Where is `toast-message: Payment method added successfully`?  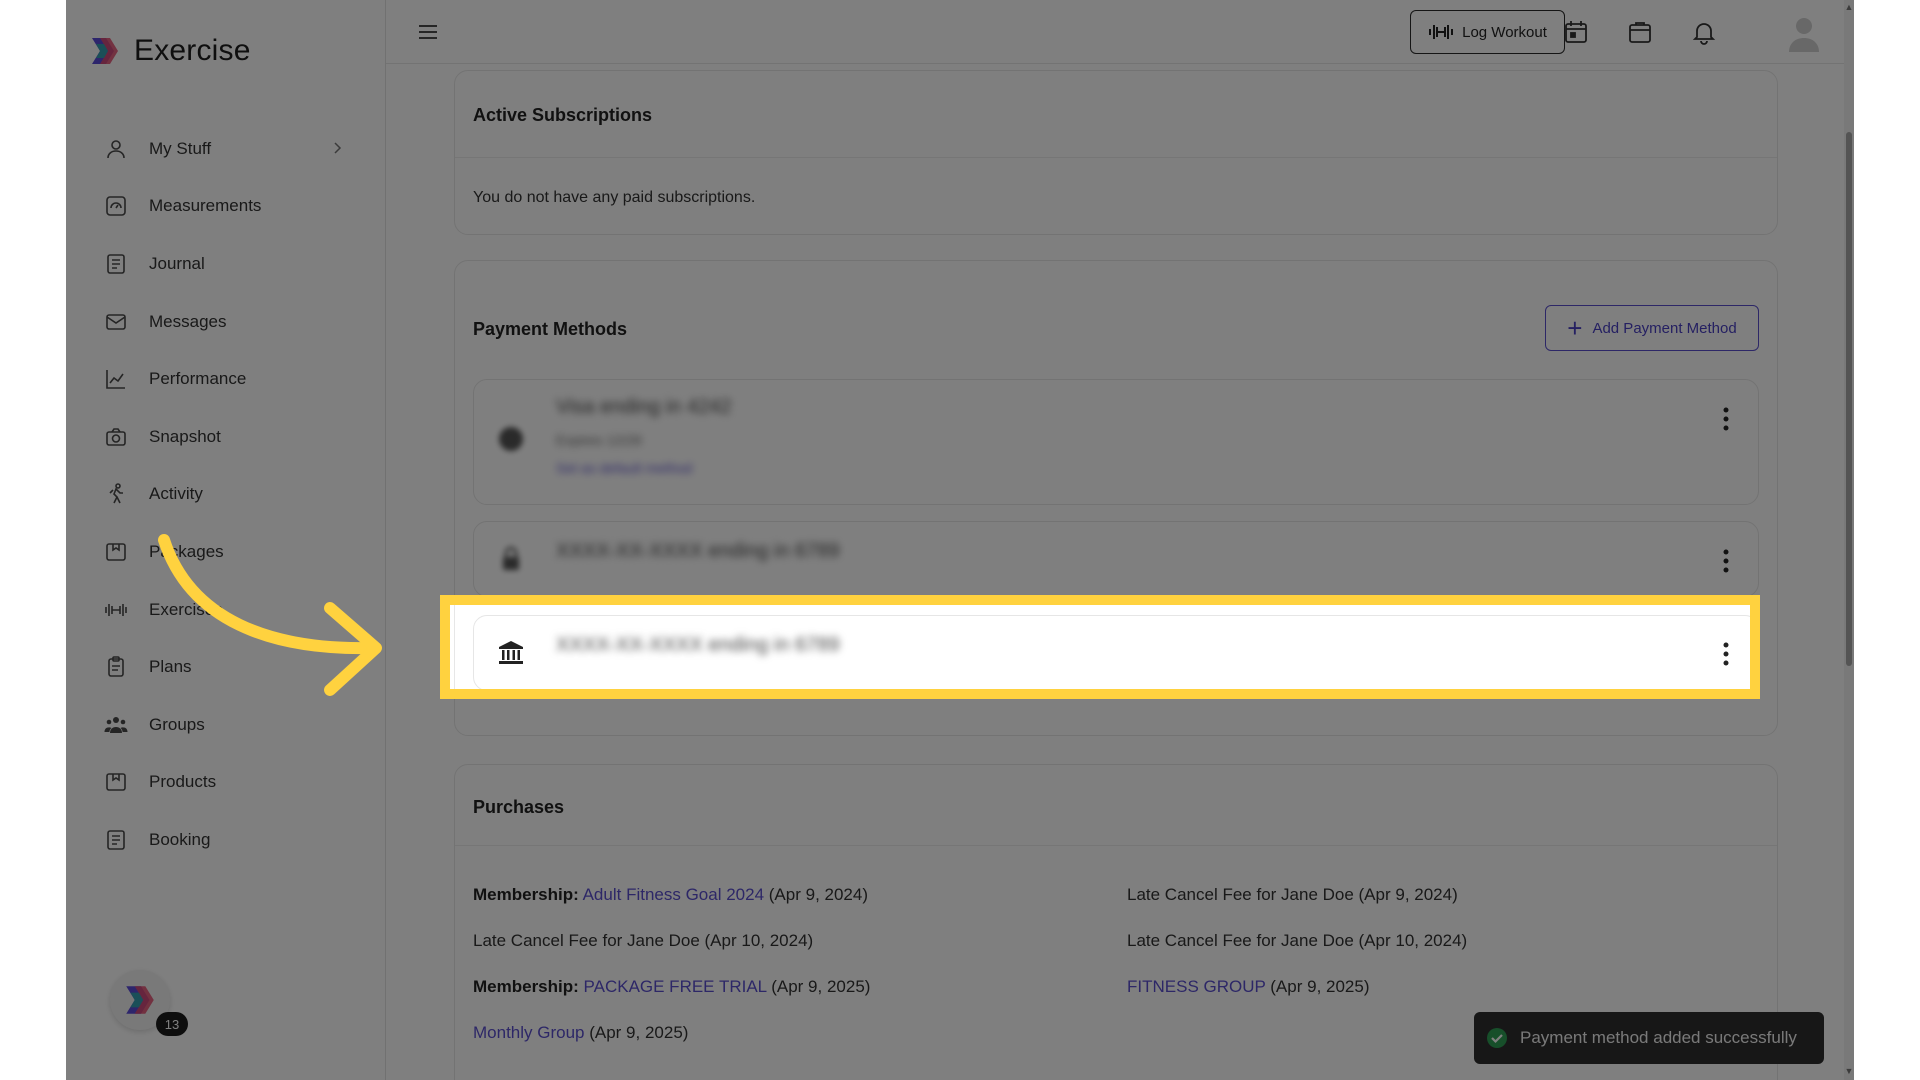 toast-message: Payment method added successfully is located at coordinates (1658, 1037).